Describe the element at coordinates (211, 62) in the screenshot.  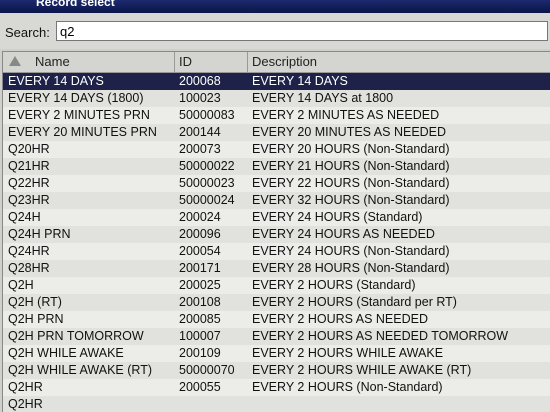
I see `column-header-id: ID` at that location.